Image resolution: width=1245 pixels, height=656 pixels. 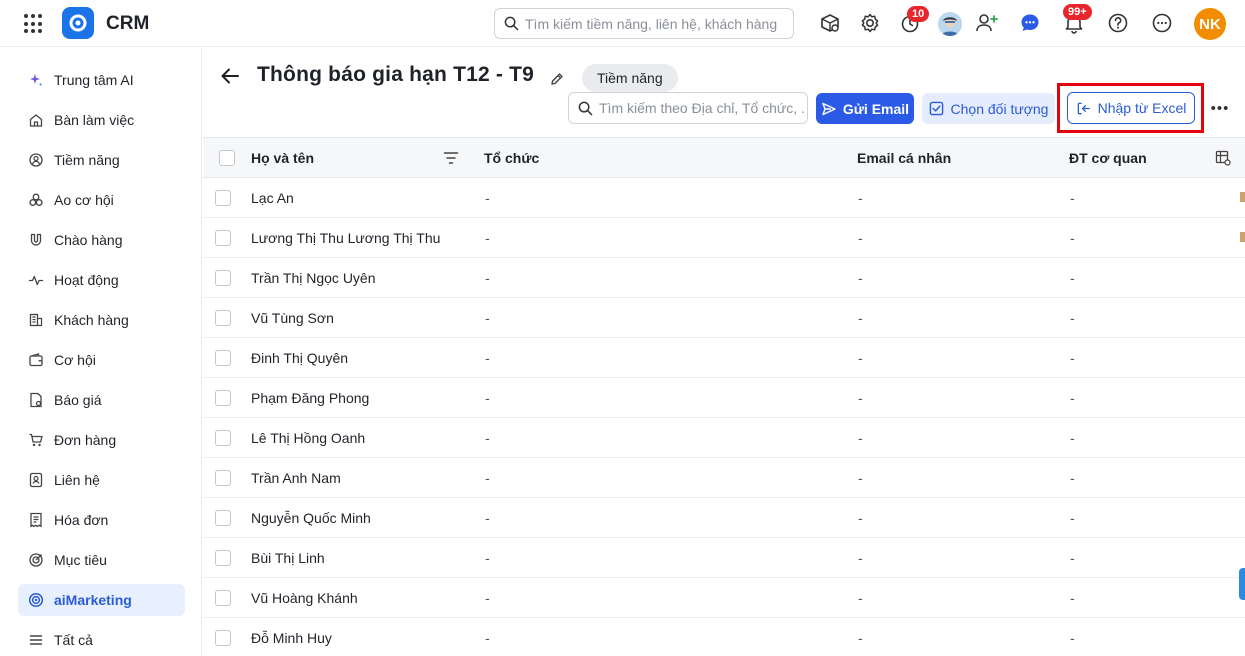 What do you see at coordinates (1210, 24) in the screenshot?
I see `user-avatar: NK` at bounding box center [1210, 24].